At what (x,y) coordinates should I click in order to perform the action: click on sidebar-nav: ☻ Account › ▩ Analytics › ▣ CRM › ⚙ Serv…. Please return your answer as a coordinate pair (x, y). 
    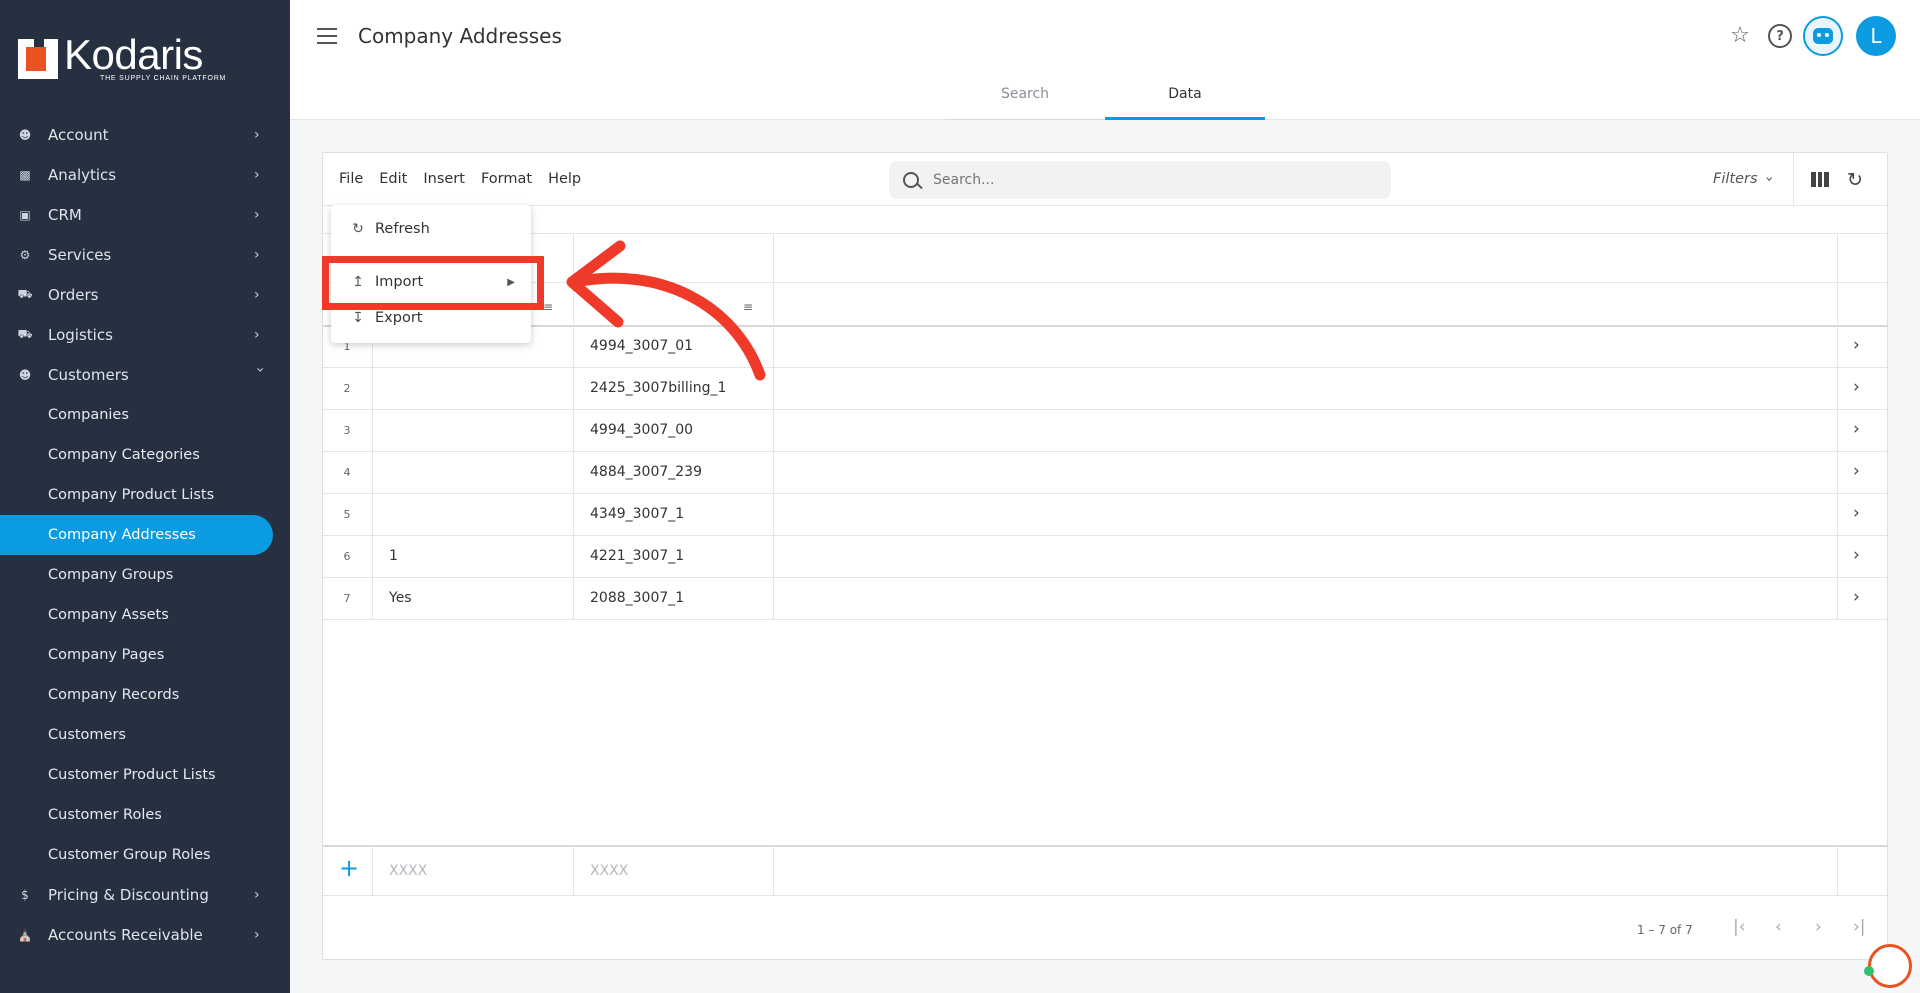
    Looking at the image, I should click on (145, 535).